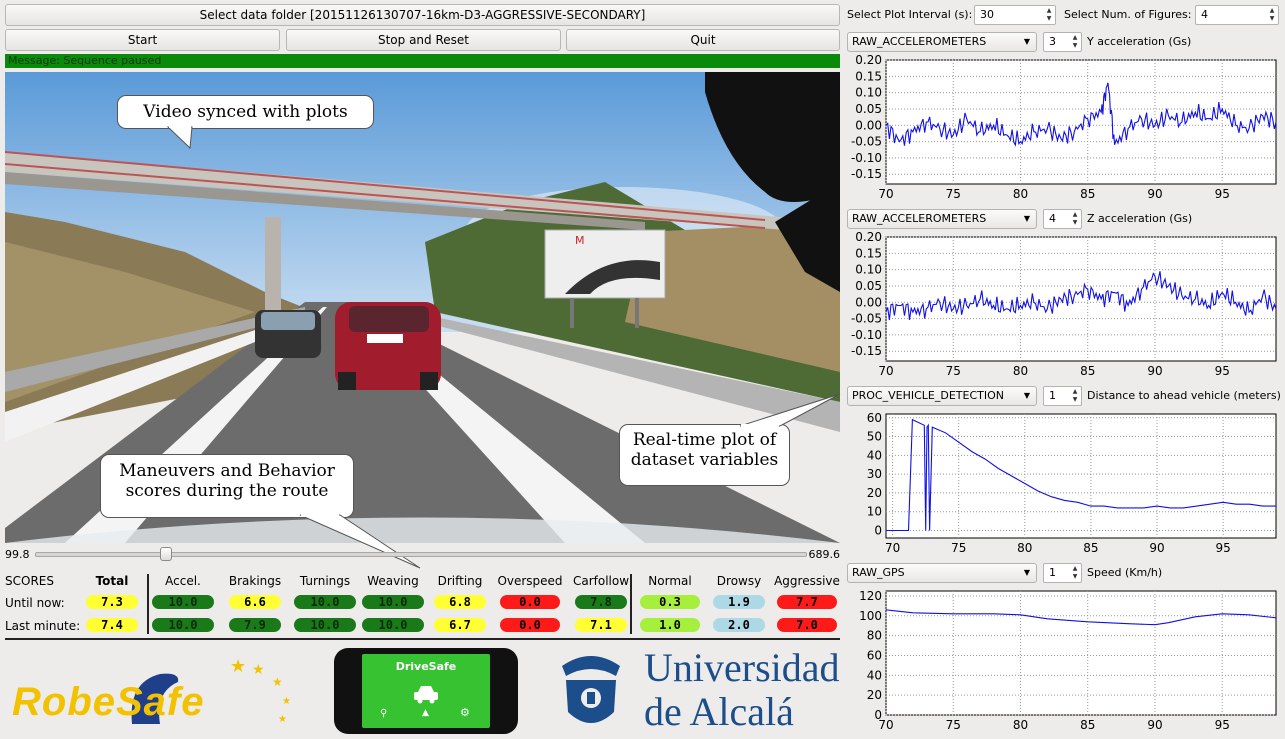 Image resolution: width=1285 pixels, height=739 pixels. What do you see at coordinates (874, 493) in the screenshot?
I see `y-tick-label: 20` at bounding box center [874, 493].